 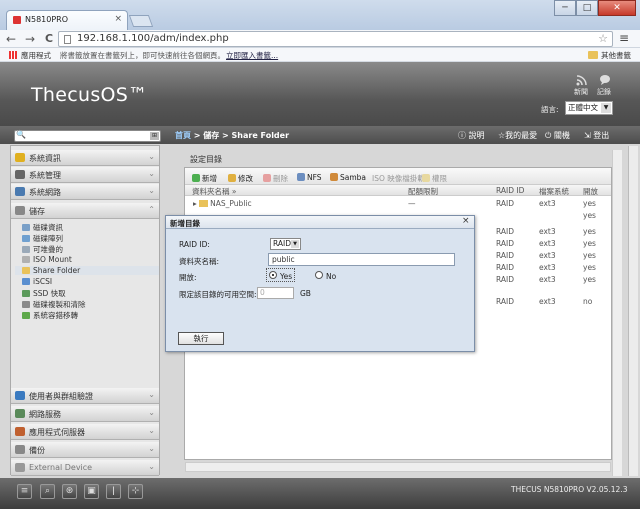 I want to click on dialog-close-icon: ×, so click(x=466, y=221).